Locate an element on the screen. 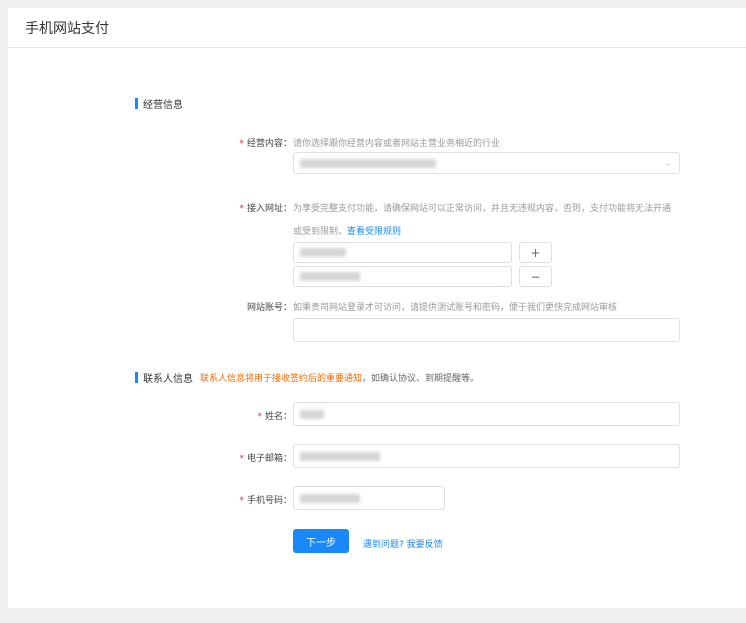 The height and width of the screenshot is (623, 746). email-label-text: 电子邮箱： is located at coordinates (269, 459).